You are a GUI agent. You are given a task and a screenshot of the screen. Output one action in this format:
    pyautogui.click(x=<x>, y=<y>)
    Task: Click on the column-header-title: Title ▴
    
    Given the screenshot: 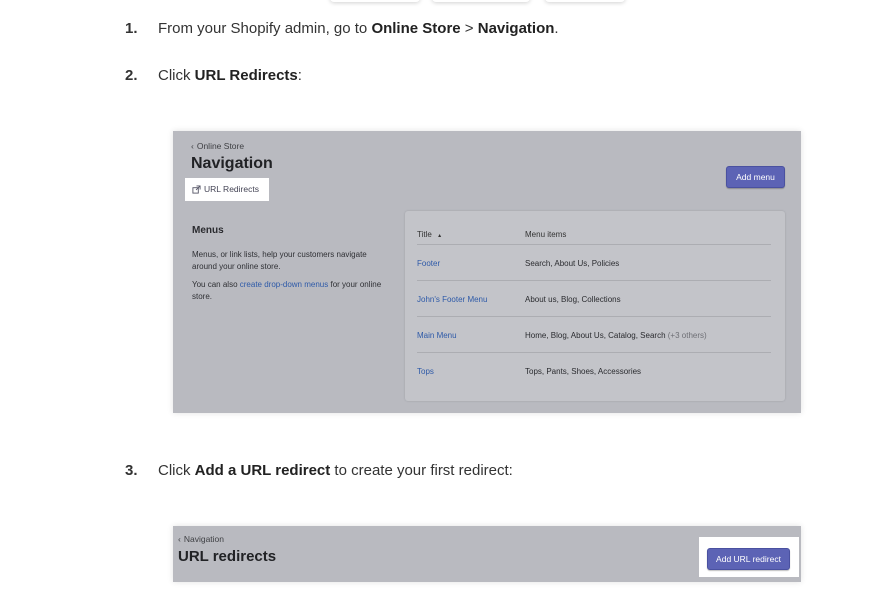 What is the action you would take?
    pyautogui.click(x=429, y=234)
    